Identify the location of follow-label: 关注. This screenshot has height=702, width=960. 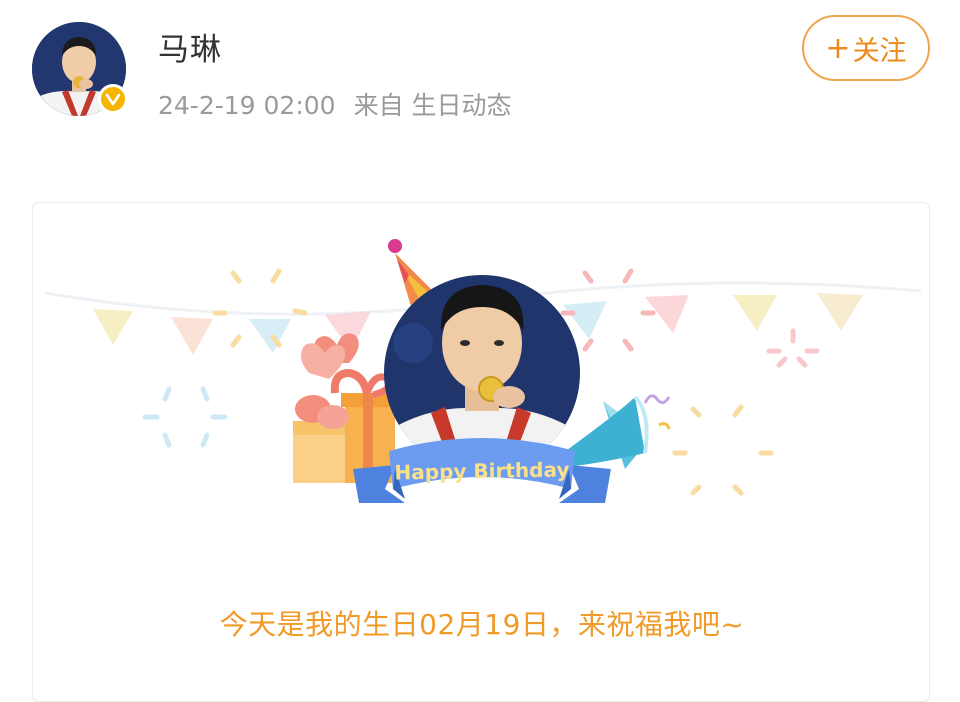
(879, 51).